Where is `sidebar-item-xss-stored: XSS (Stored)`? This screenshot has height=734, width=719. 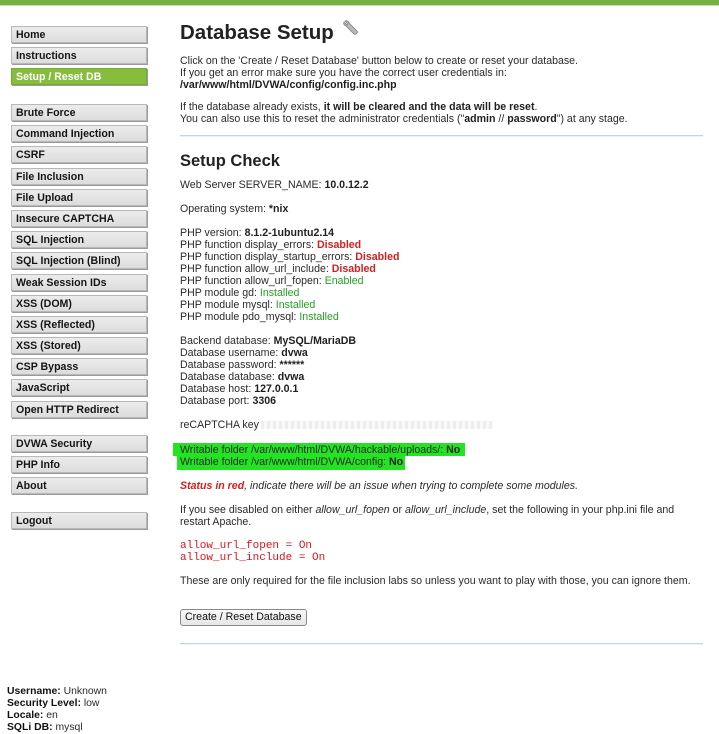
sidebar-item-xss-stored: XSS (Stored) is located at coordinates (79, 346).